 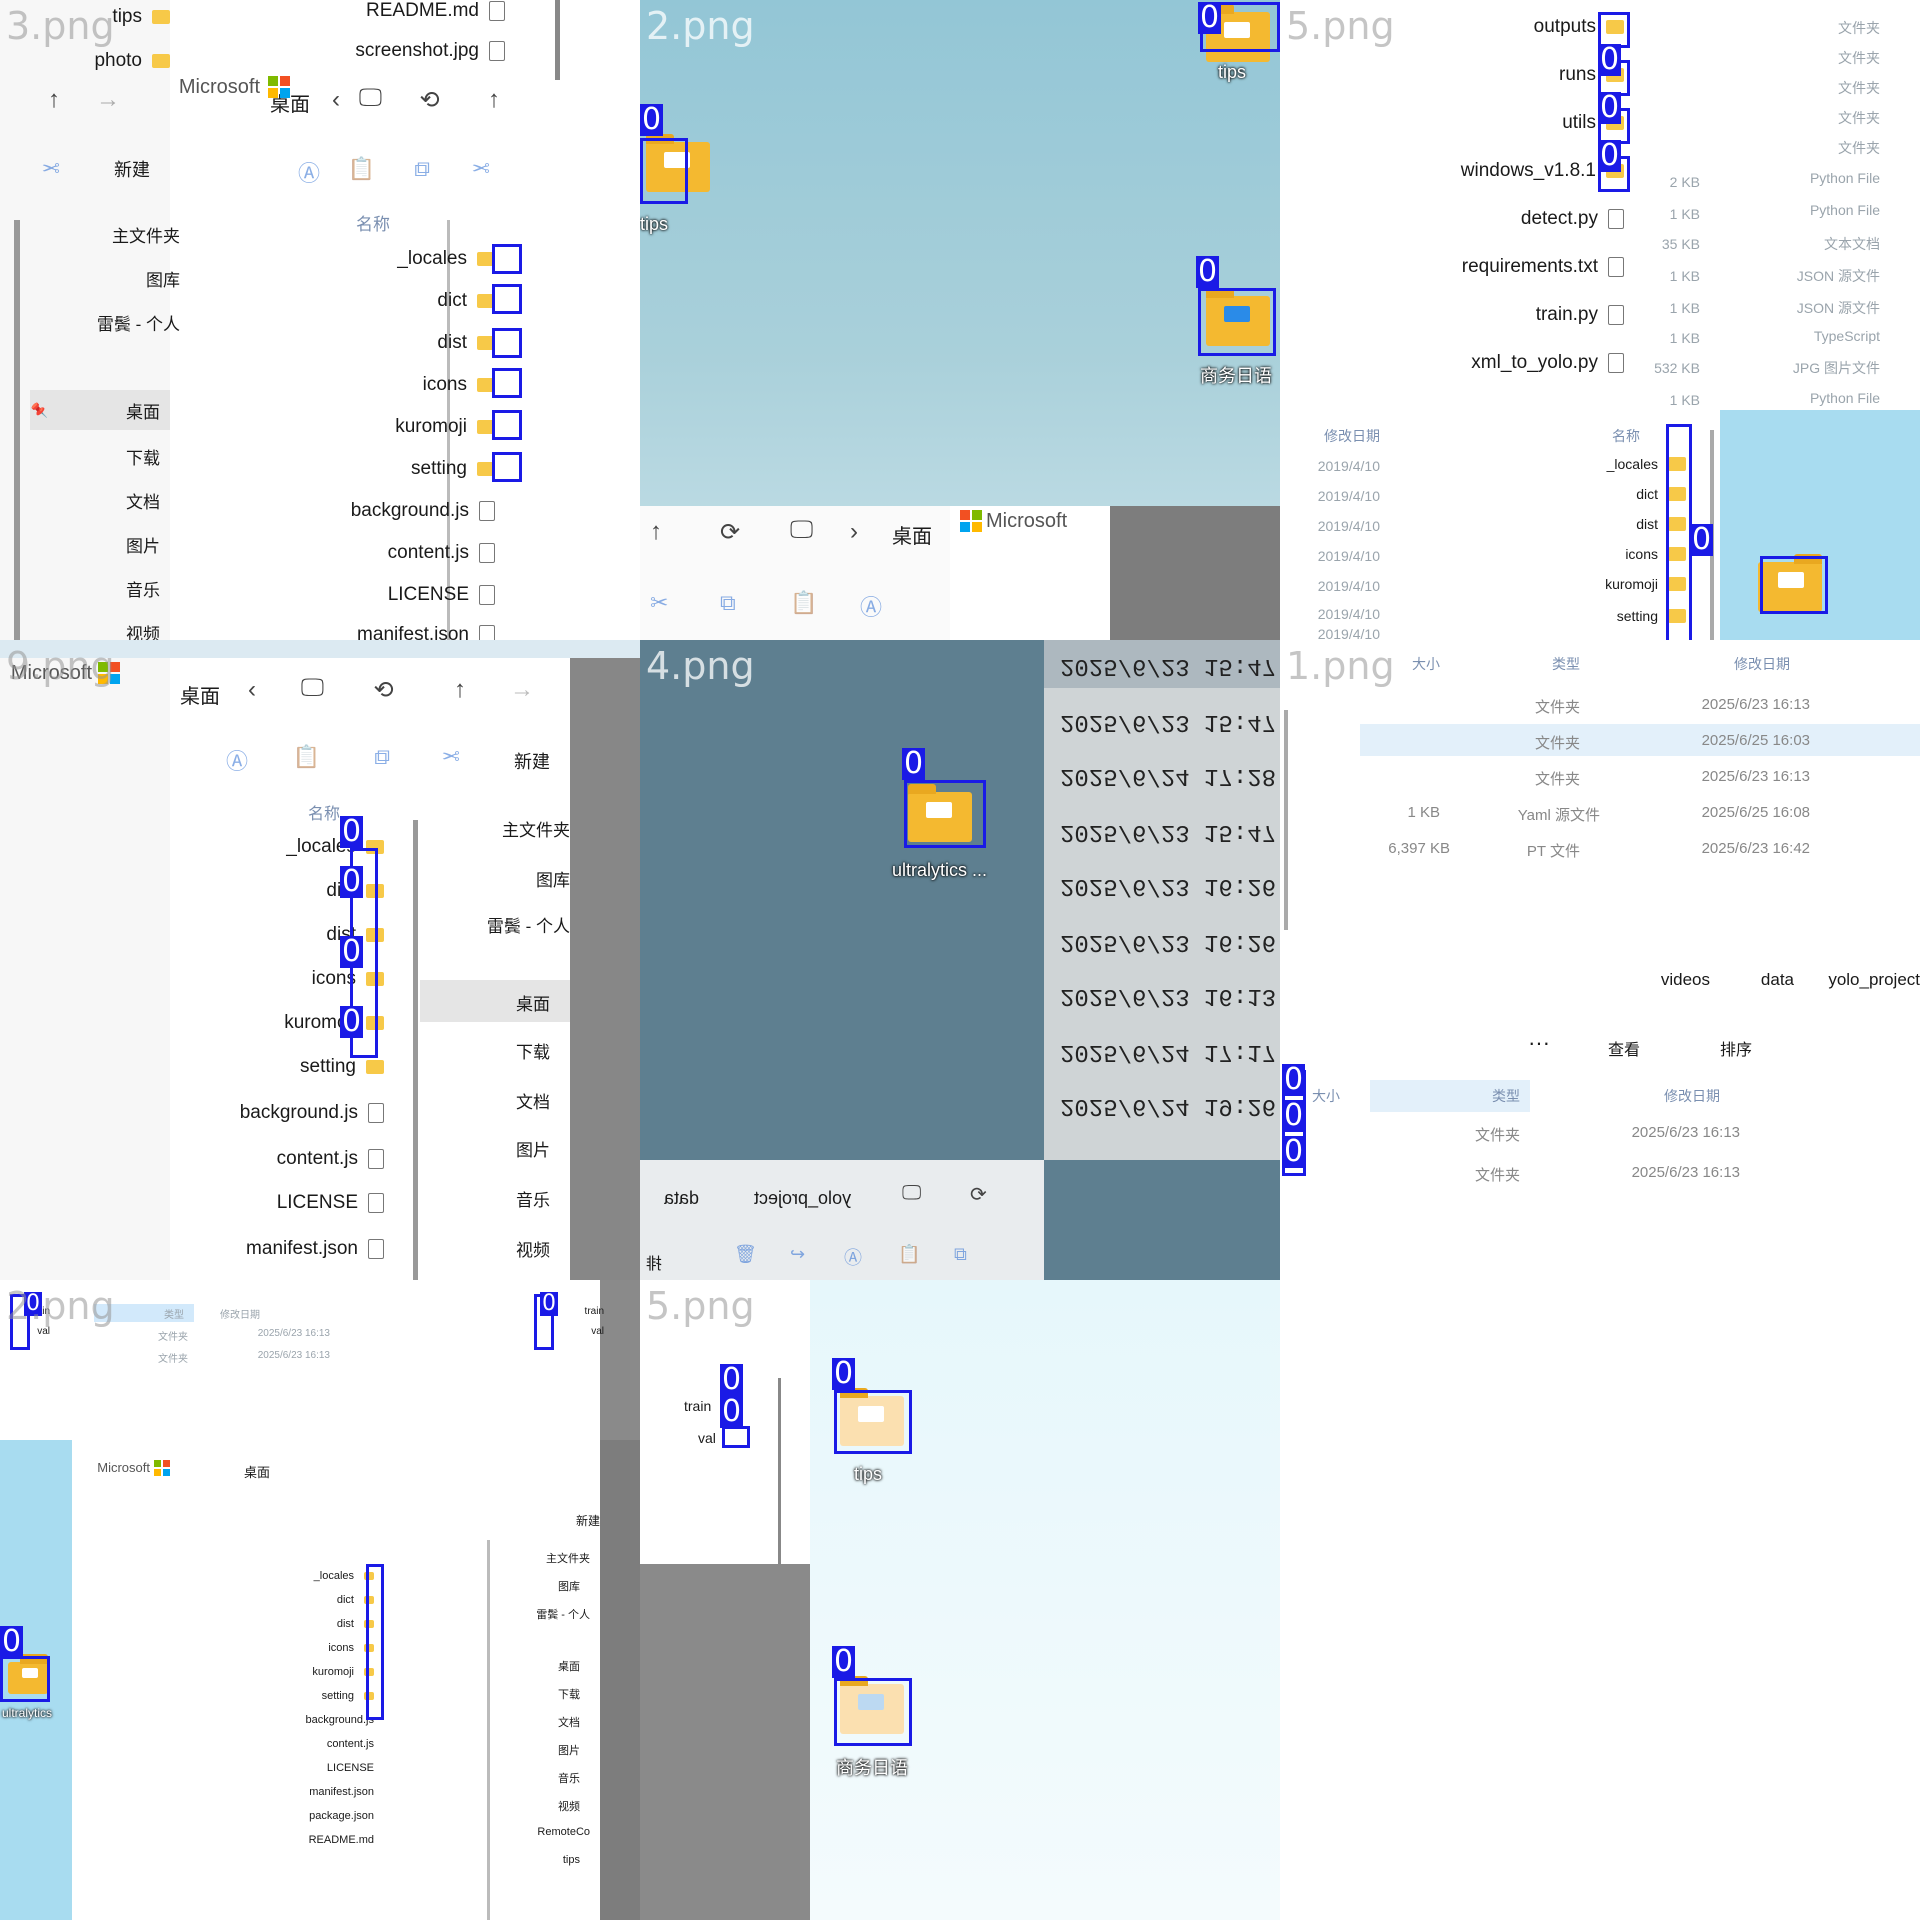 What do you see at coordinates (1736, 1048) in the screenshot?
I see `sort-button: 排序` at bounding box center [1736, 1048].